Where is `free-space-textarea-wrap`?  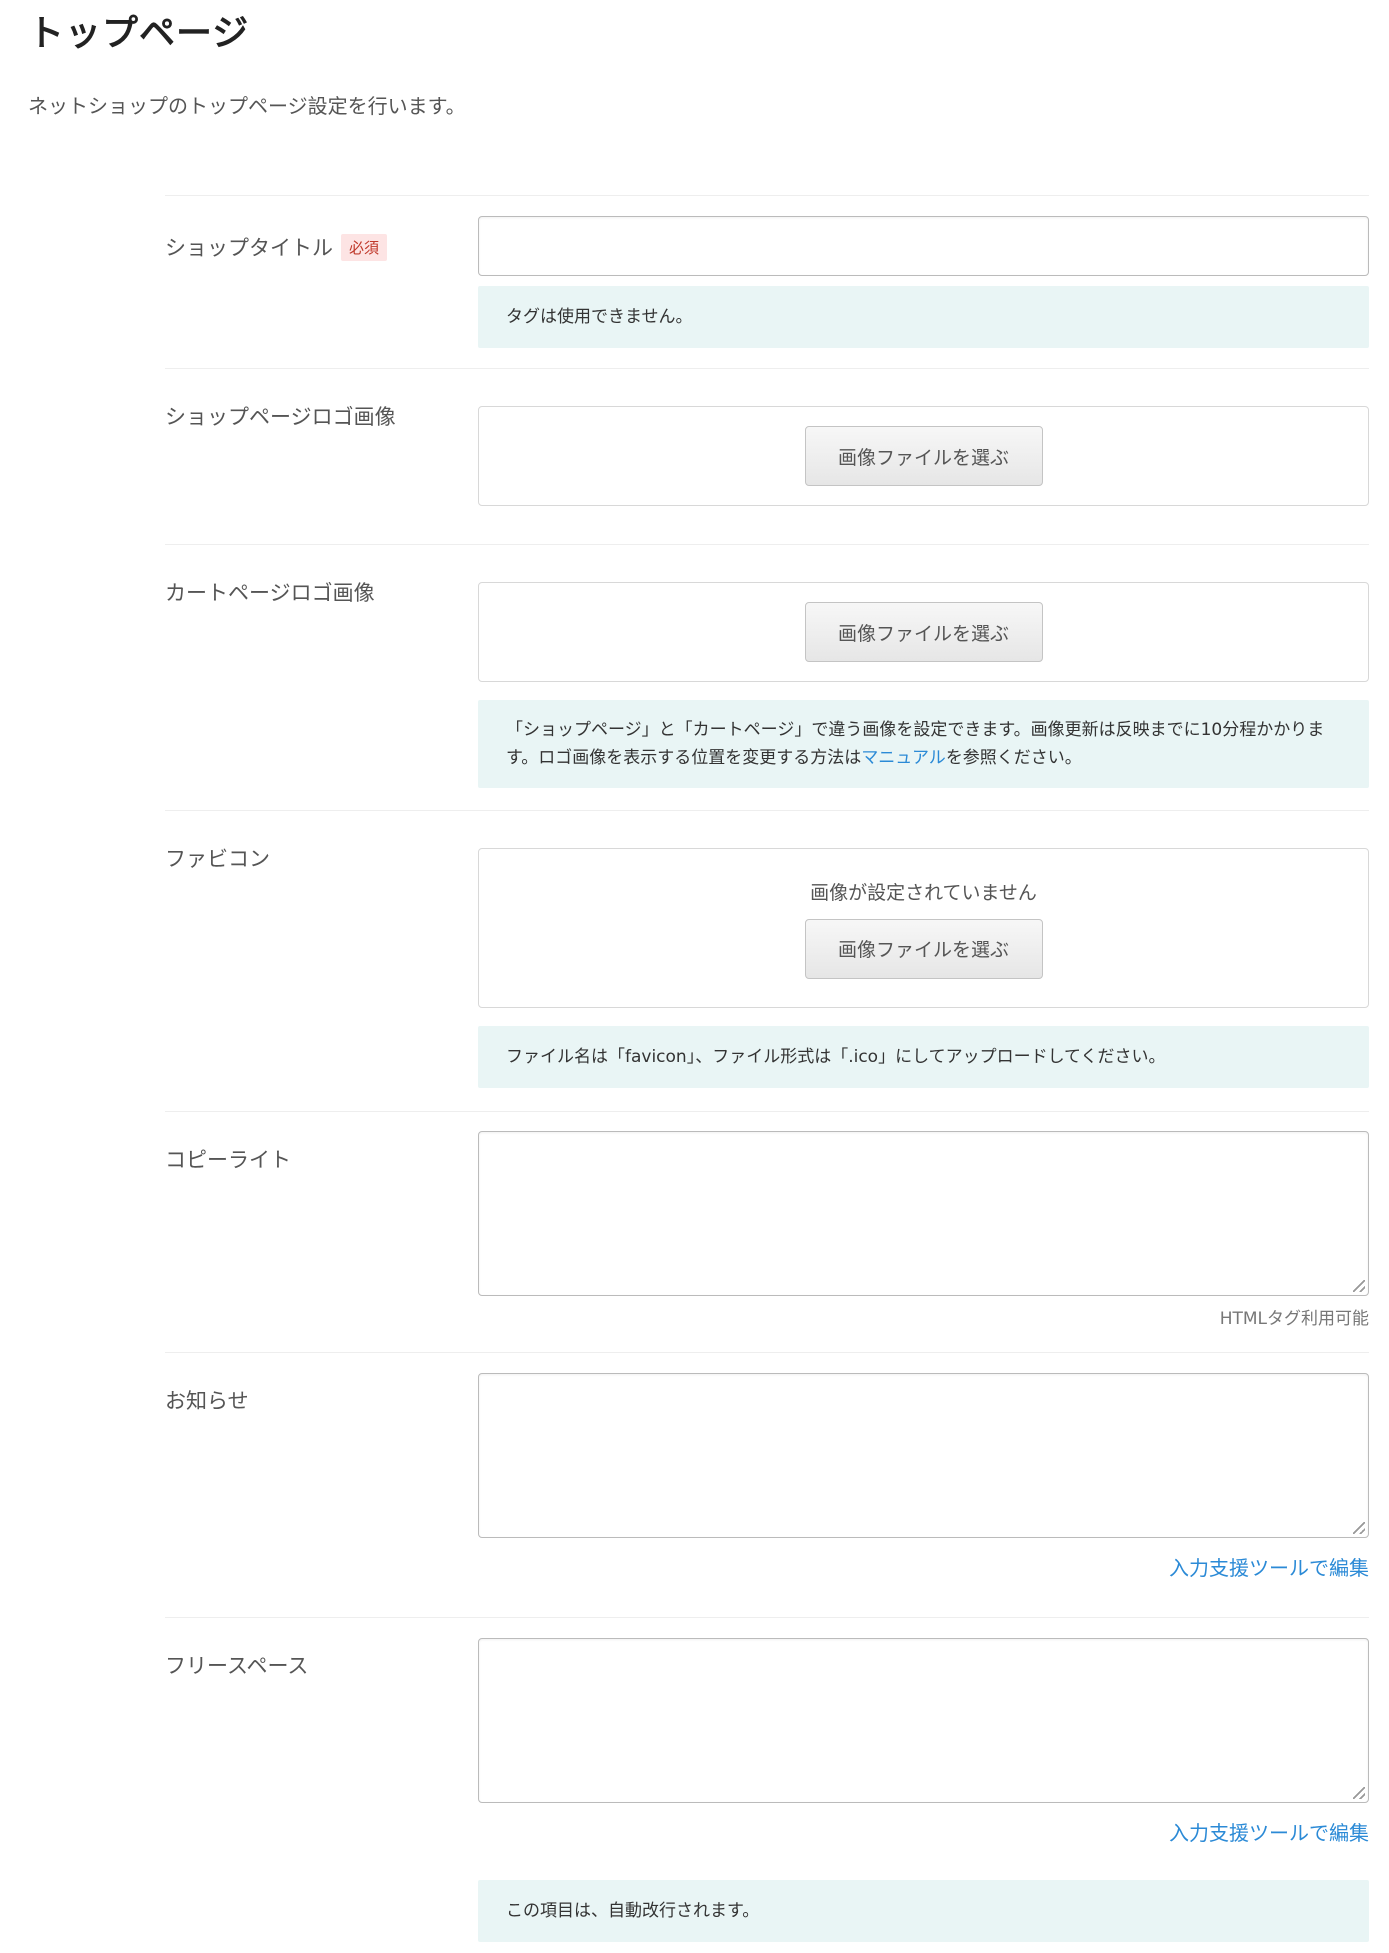
free-space-textarea-wrap is located at coordinates (923, 1720).